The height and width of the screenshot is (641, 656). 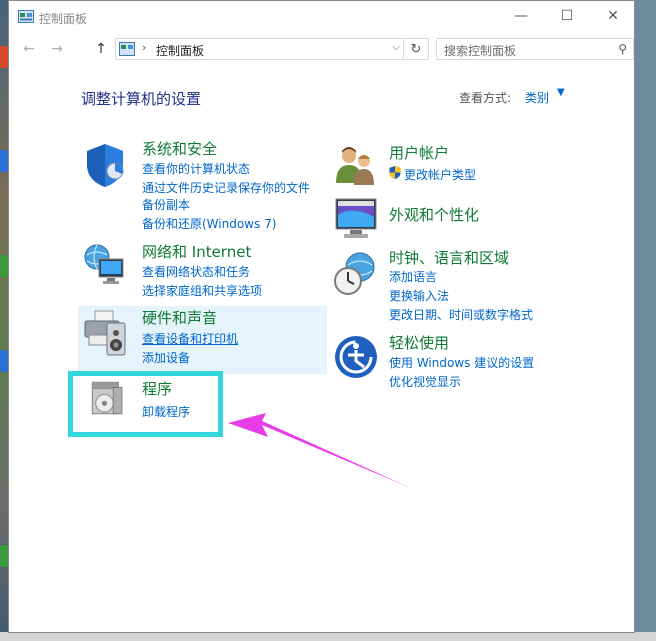 I want to click on search-box: 搜索控制面板 ⚲, so click(x=535, y=49).